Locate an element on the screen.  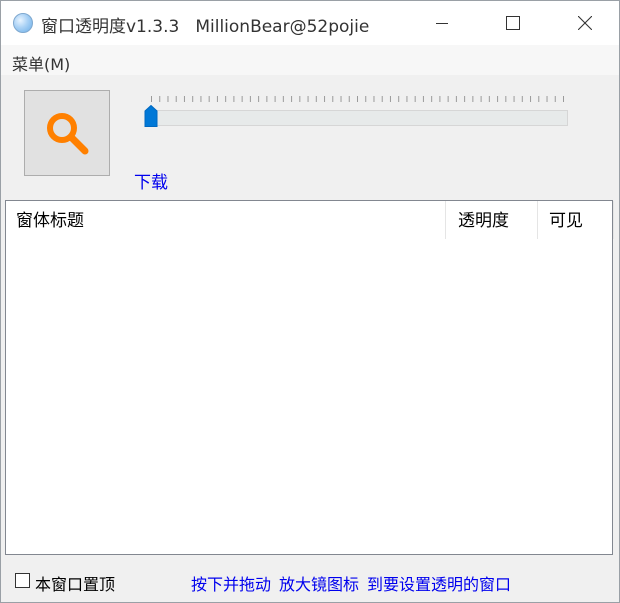
close-icon is located at coordinates (585, 23).